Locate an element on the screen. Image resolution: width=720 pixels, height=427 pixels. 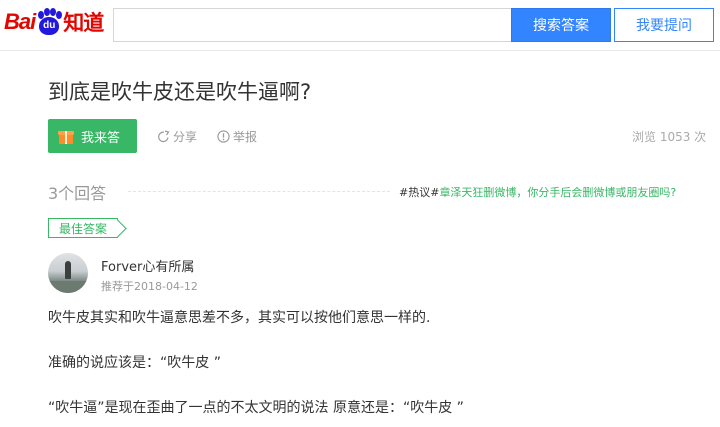
report-link: 举报 is located at coordinates (237, 136).